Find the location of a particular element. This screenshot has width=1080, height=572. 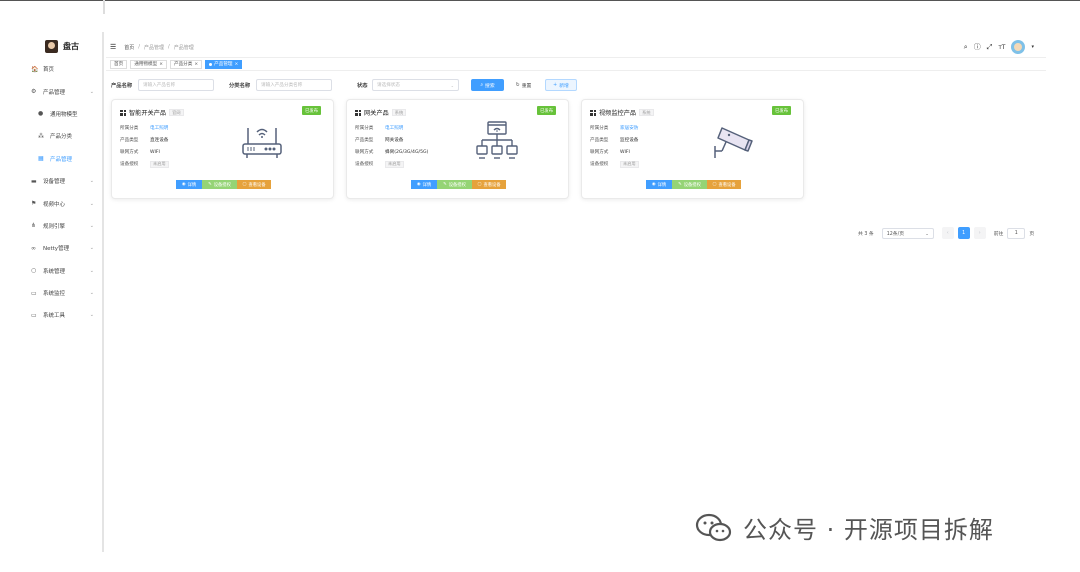

reset-button-label: 重置 is located at coordinates (526, 86).